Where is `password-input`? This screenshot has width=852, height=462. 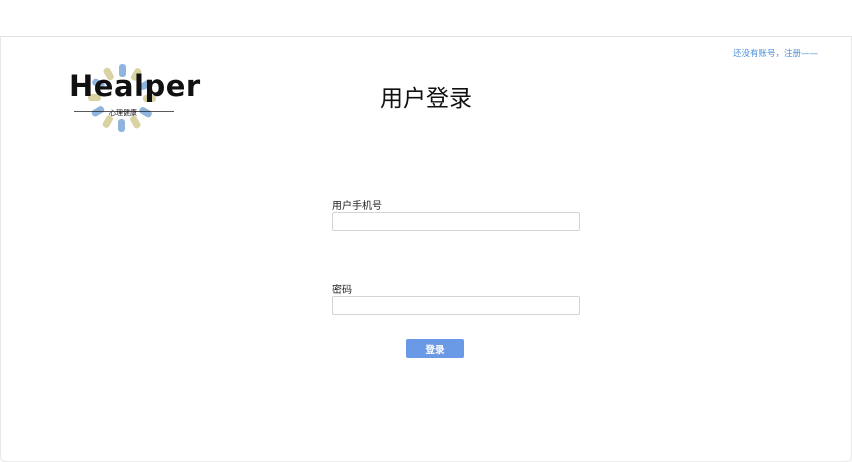
password-input is located at coordinates (456, 305).